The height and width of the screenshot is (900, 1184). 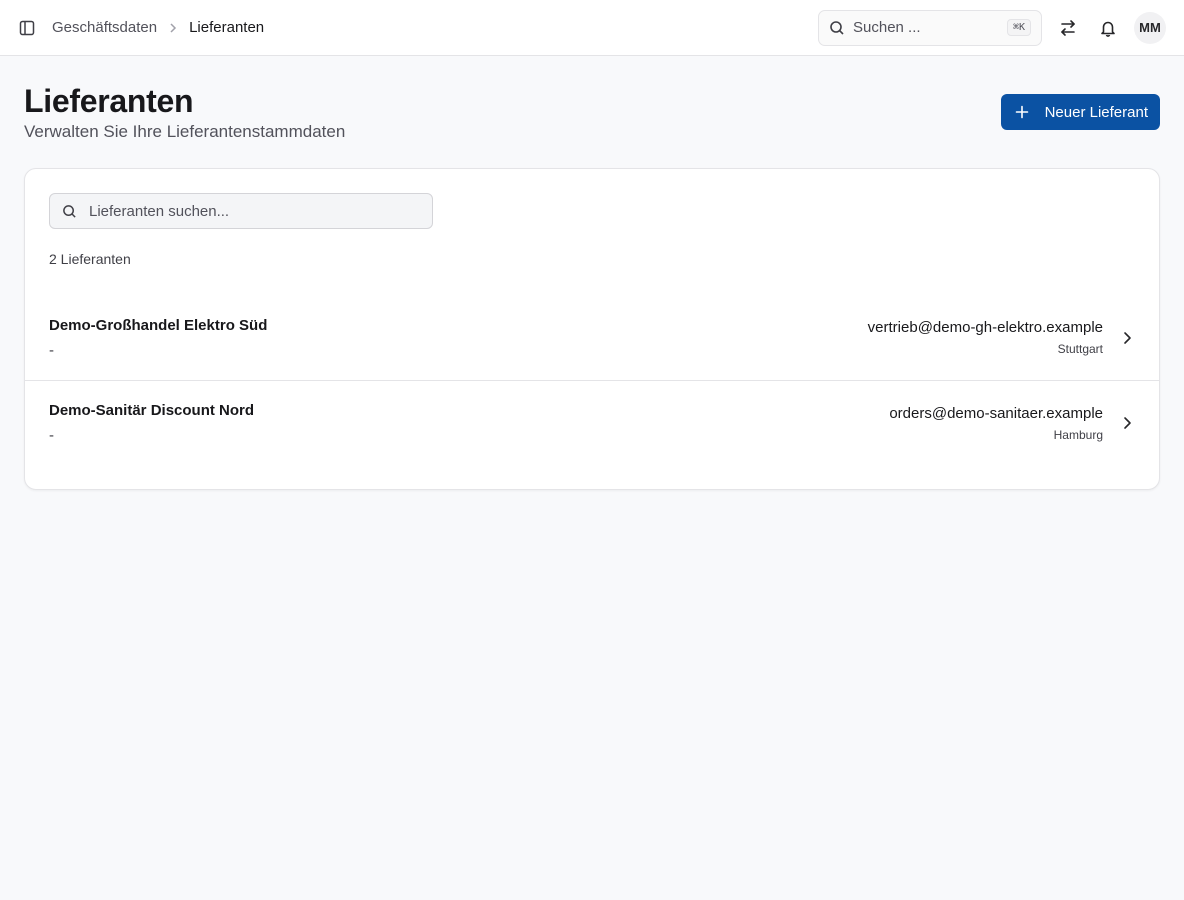 What do you see at coordinates (1018, 27) in the screenshot?
I see `keyboard-shortcut-badge: ⌘K` at bounding box center [1018, 27].